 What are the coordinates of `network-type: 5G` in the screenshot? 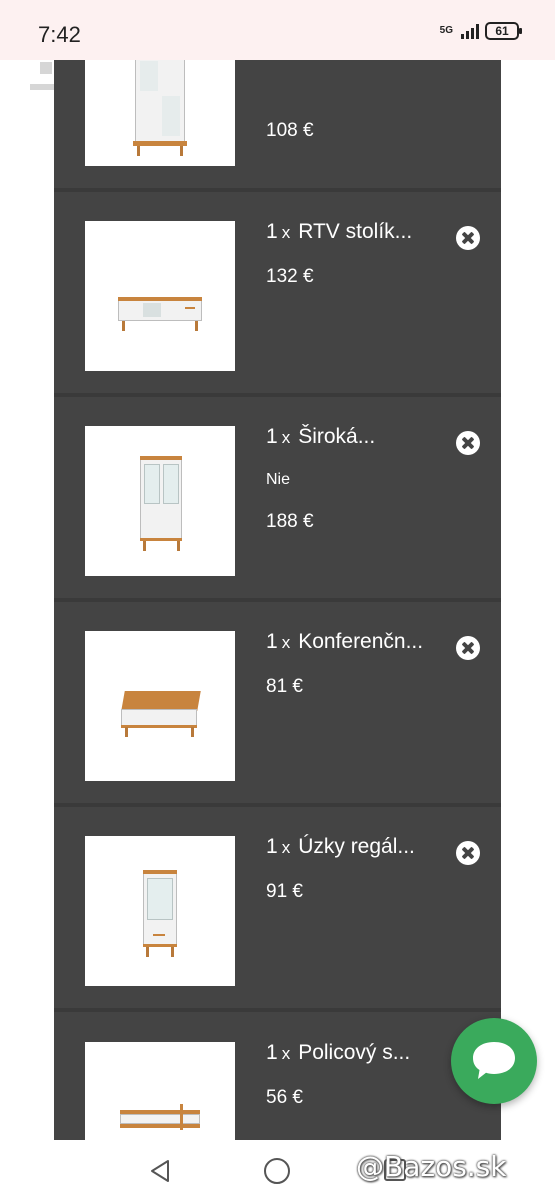 It's located at (446, 30).